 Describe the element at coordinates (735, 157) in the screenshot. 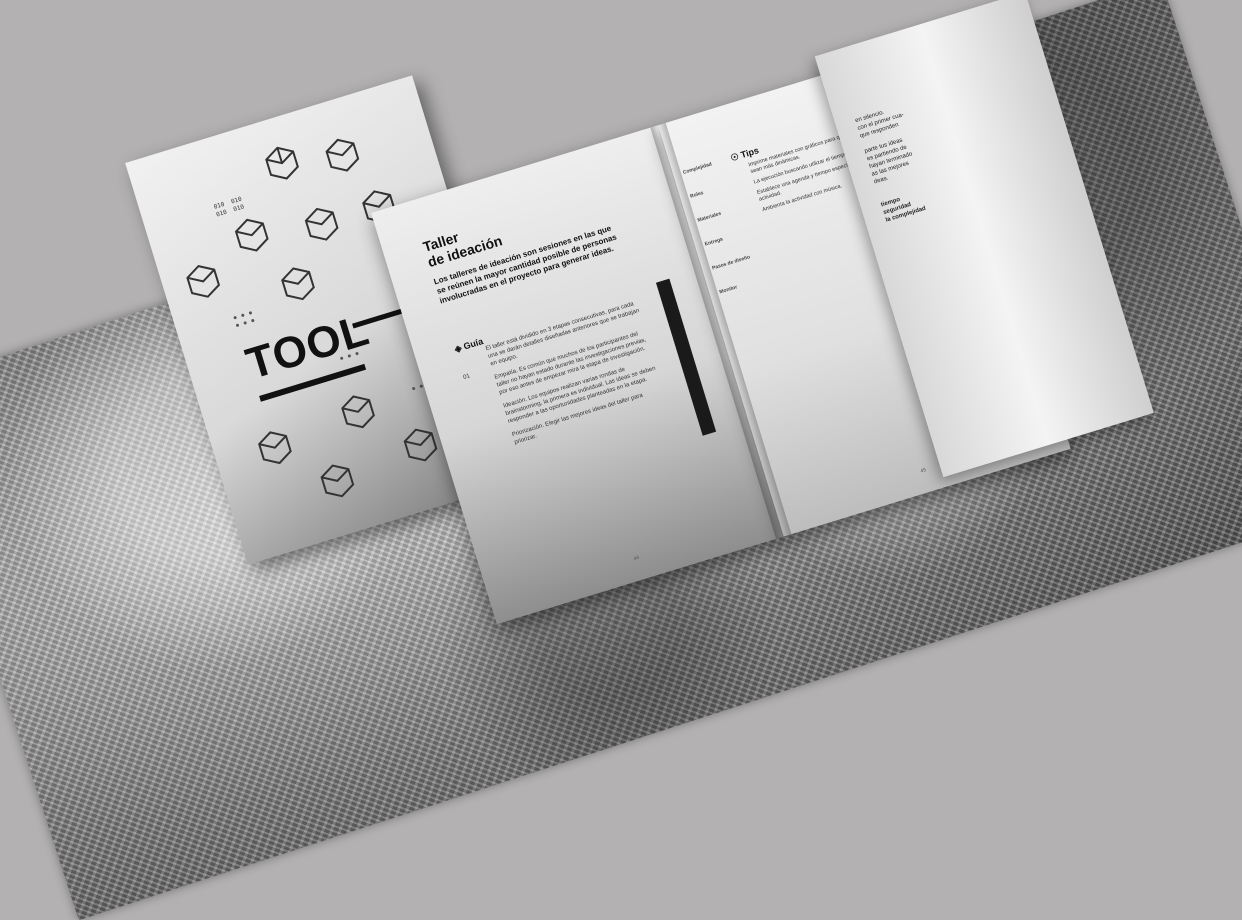

I see `lightbulb-icon: ☉` at that location.